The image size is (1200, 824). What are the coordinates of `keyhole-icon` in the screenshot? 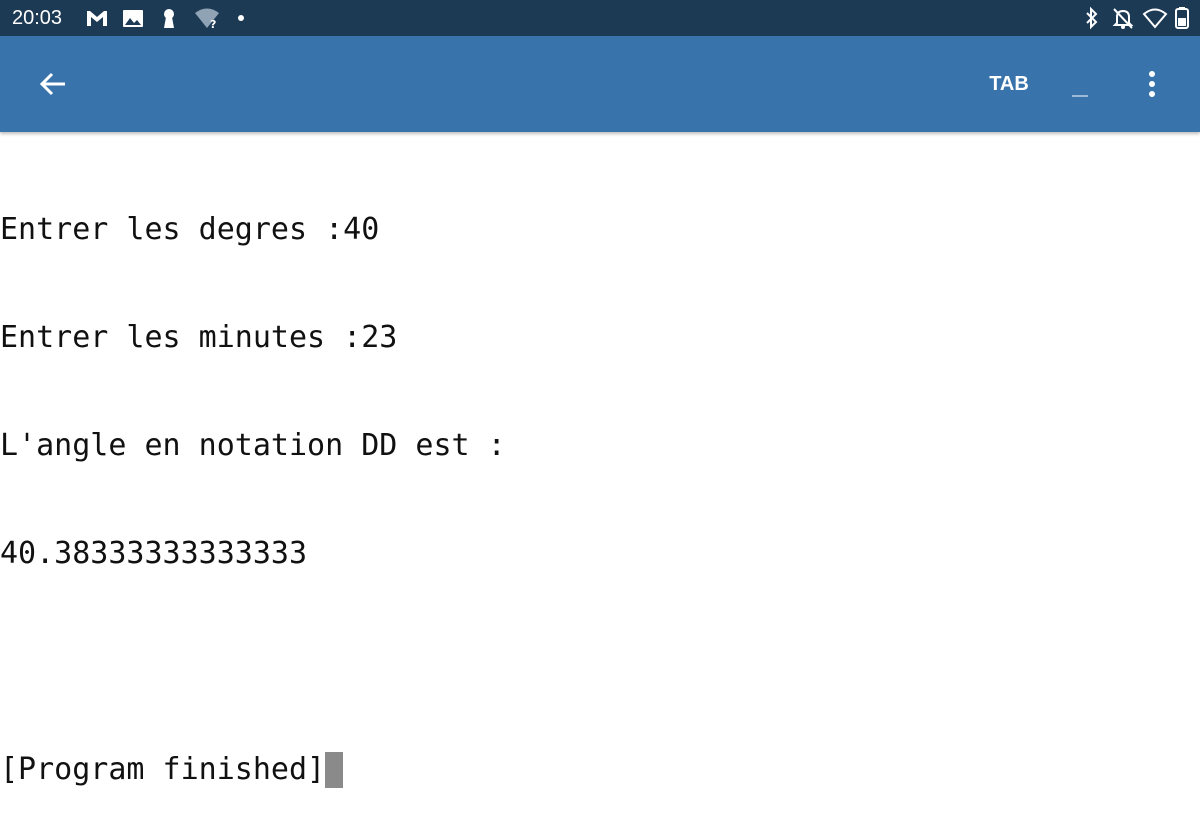 It's located at (169, 18).